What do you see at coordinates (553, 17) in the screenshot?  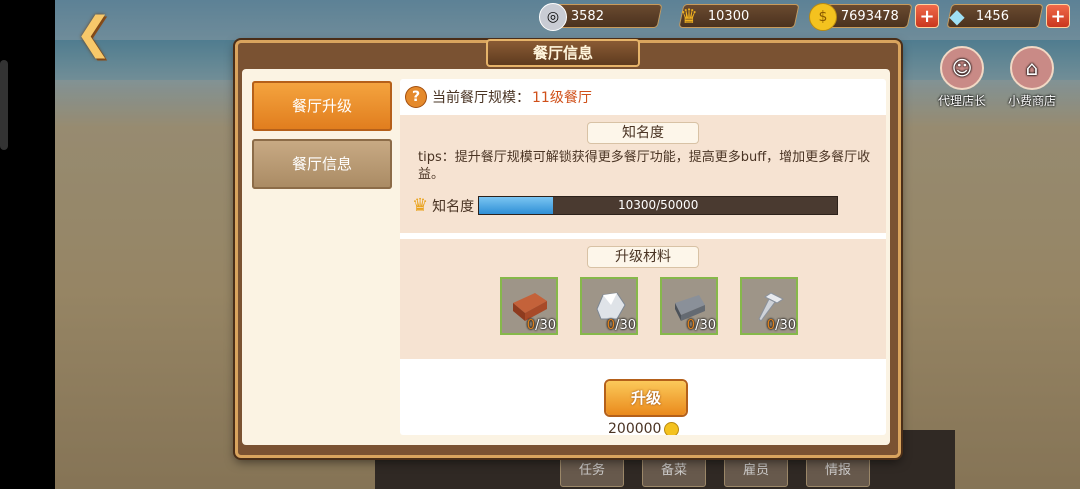 I see `silver-coin-icon: ◎` at bounding box center [553, 17].